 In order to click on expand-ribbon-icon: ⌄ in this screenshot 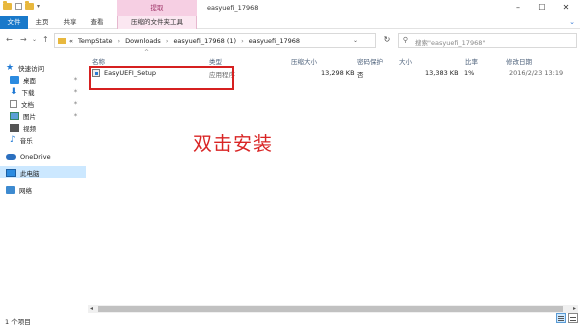, I will do `click(572, 22)`.